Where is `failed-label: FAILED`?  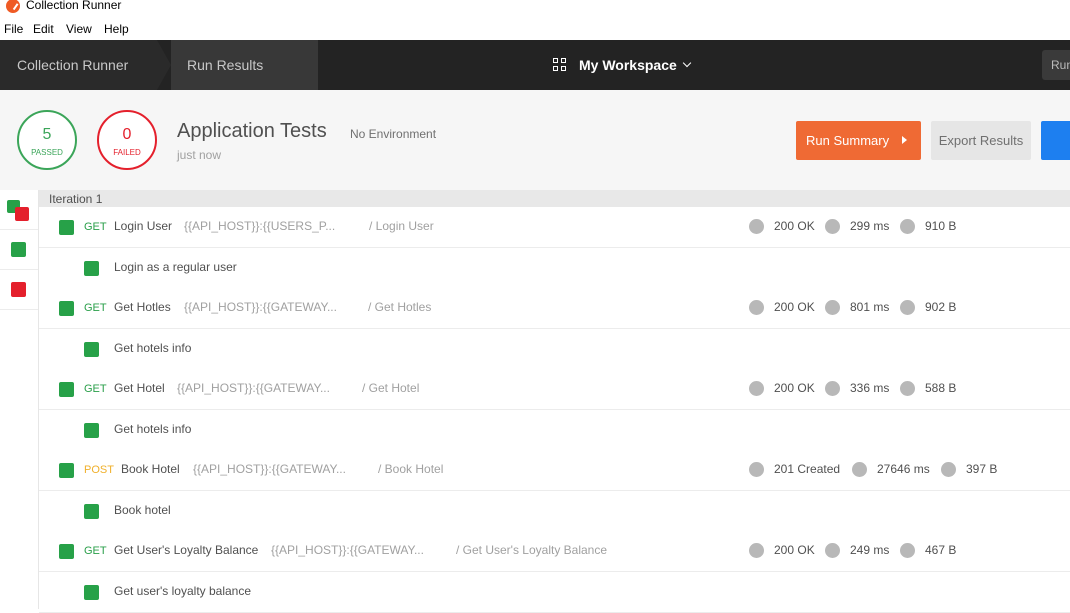 failed-label: FAILED is located at coordinates (127, 152).